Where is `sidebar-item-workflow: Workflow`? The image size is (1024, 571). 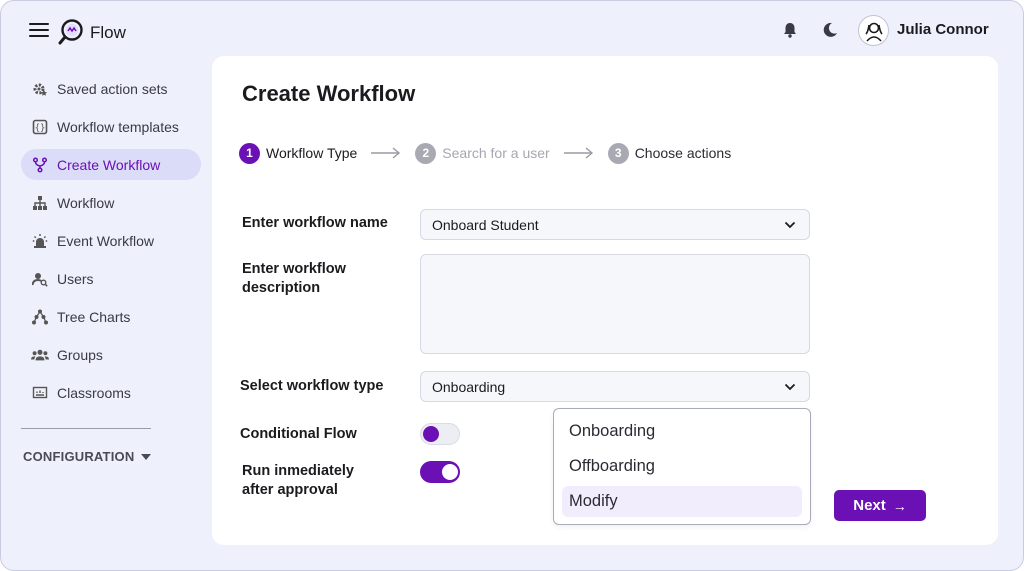
sidebar-item-workflow: Workflow is located at coordinates (111, 202).